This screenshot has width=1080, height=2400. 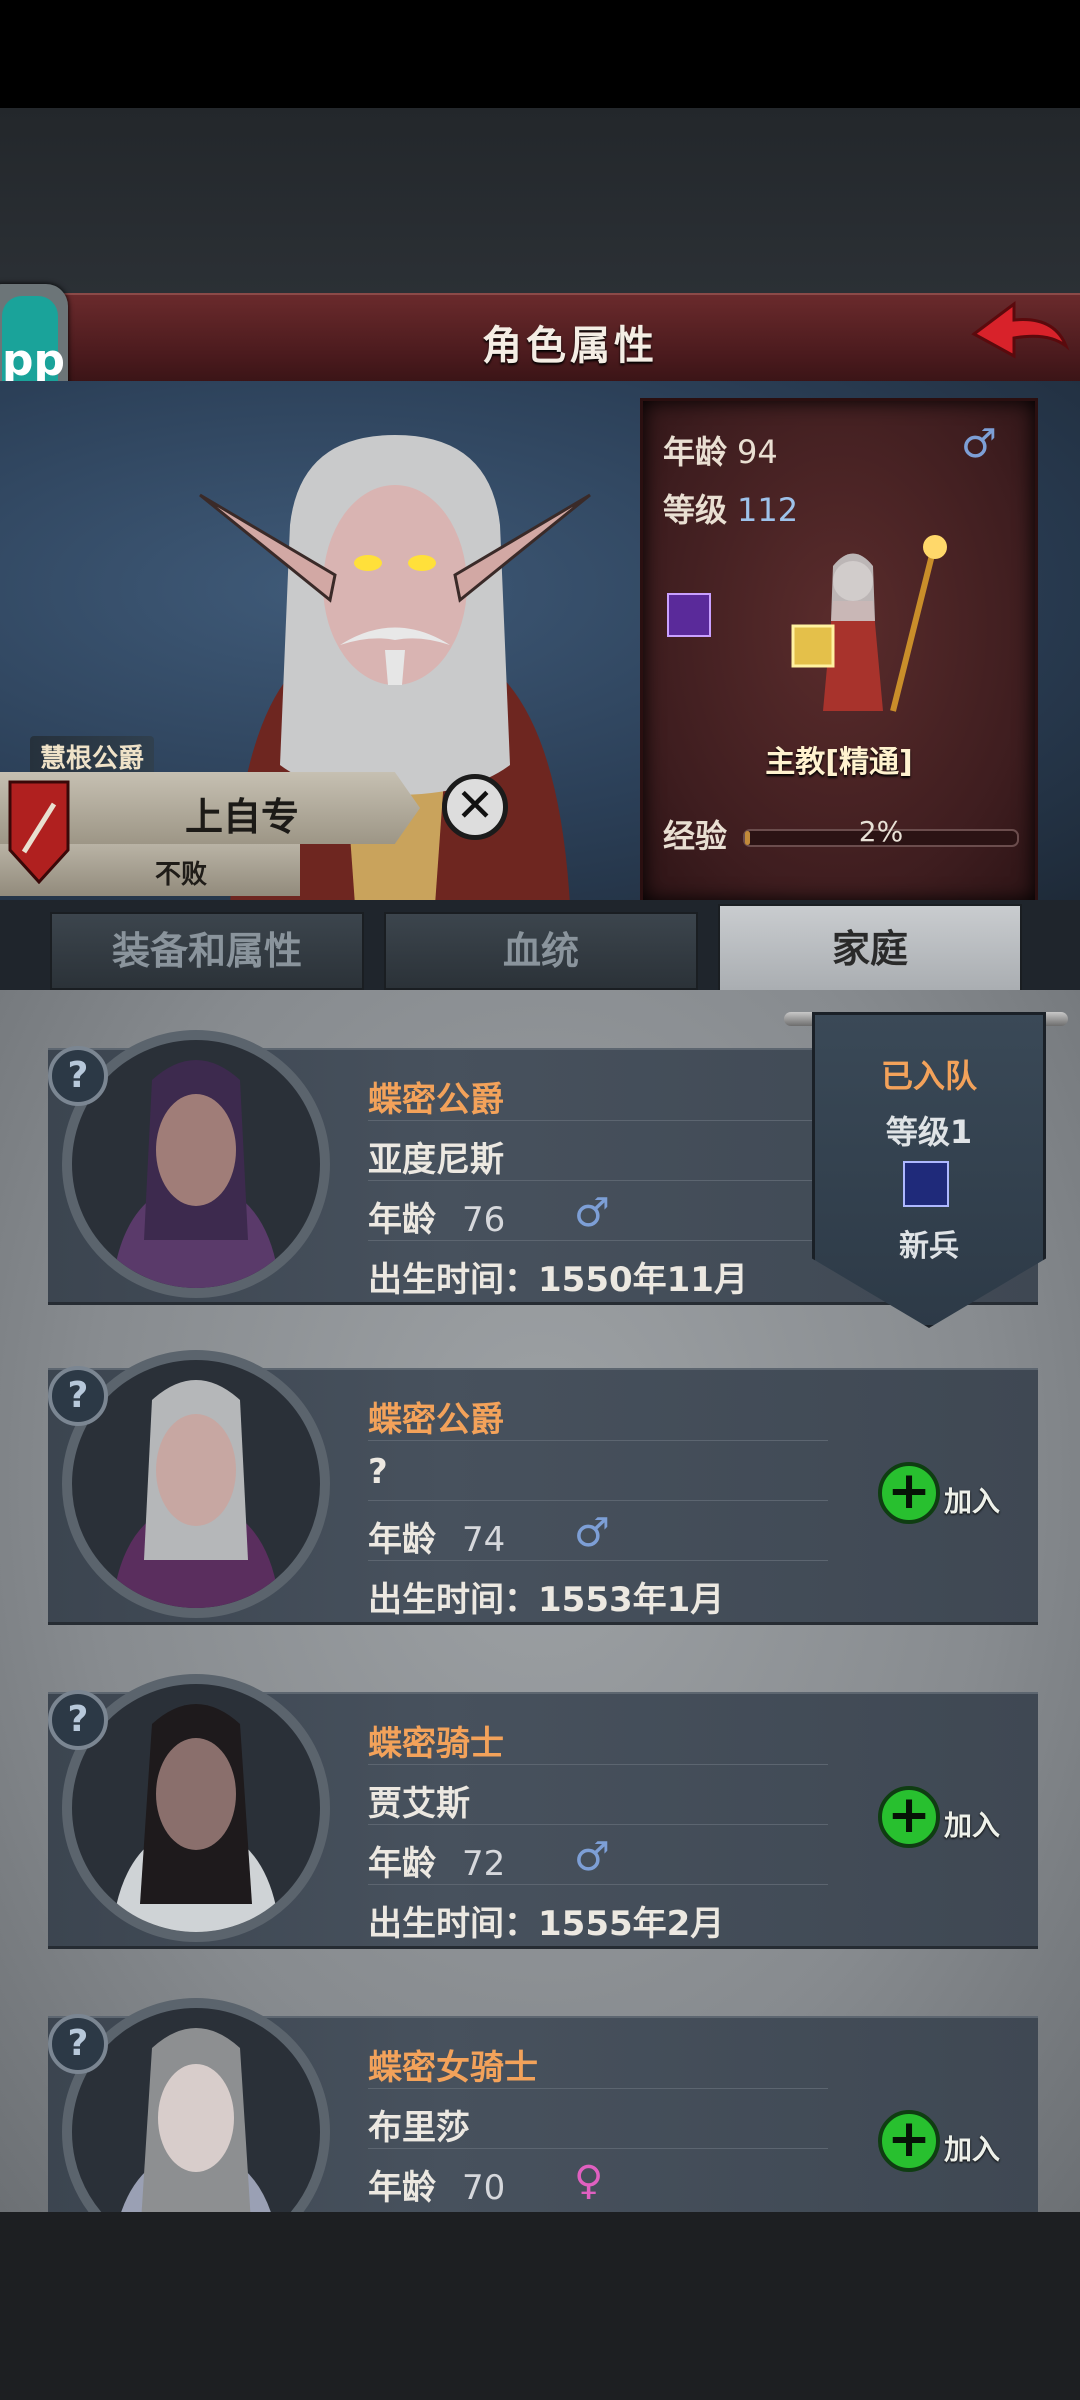 What do you see at coordinates (242, 817) in the screenshot?
I see `character-name: 上自专` at bounding box center [242, 817].